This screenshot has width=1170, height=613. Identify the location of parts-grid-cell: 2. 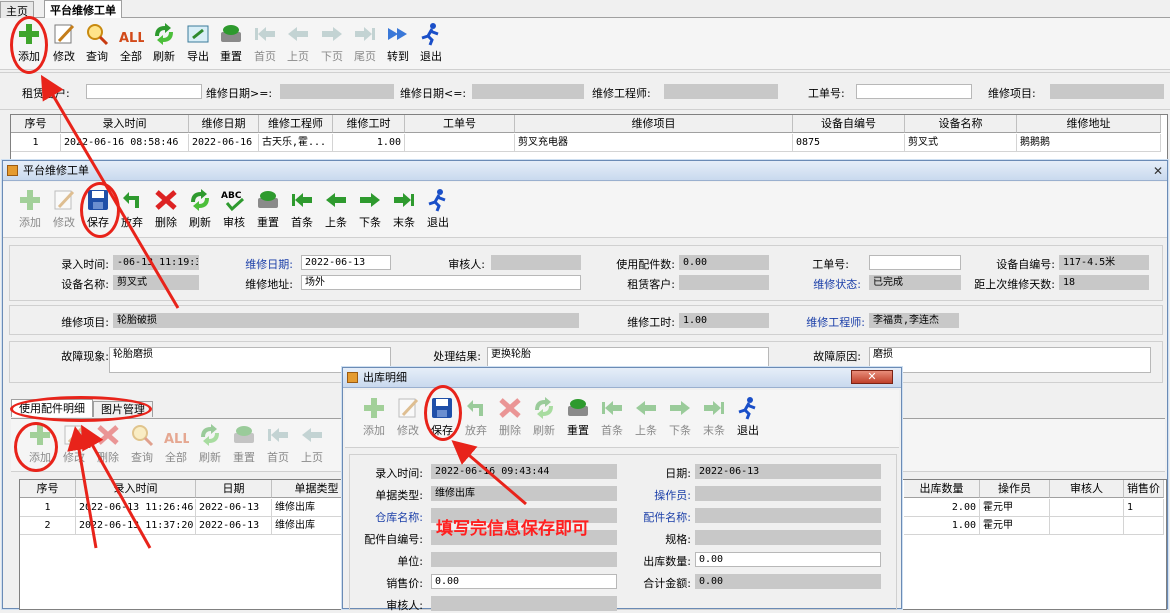
(48, 526).